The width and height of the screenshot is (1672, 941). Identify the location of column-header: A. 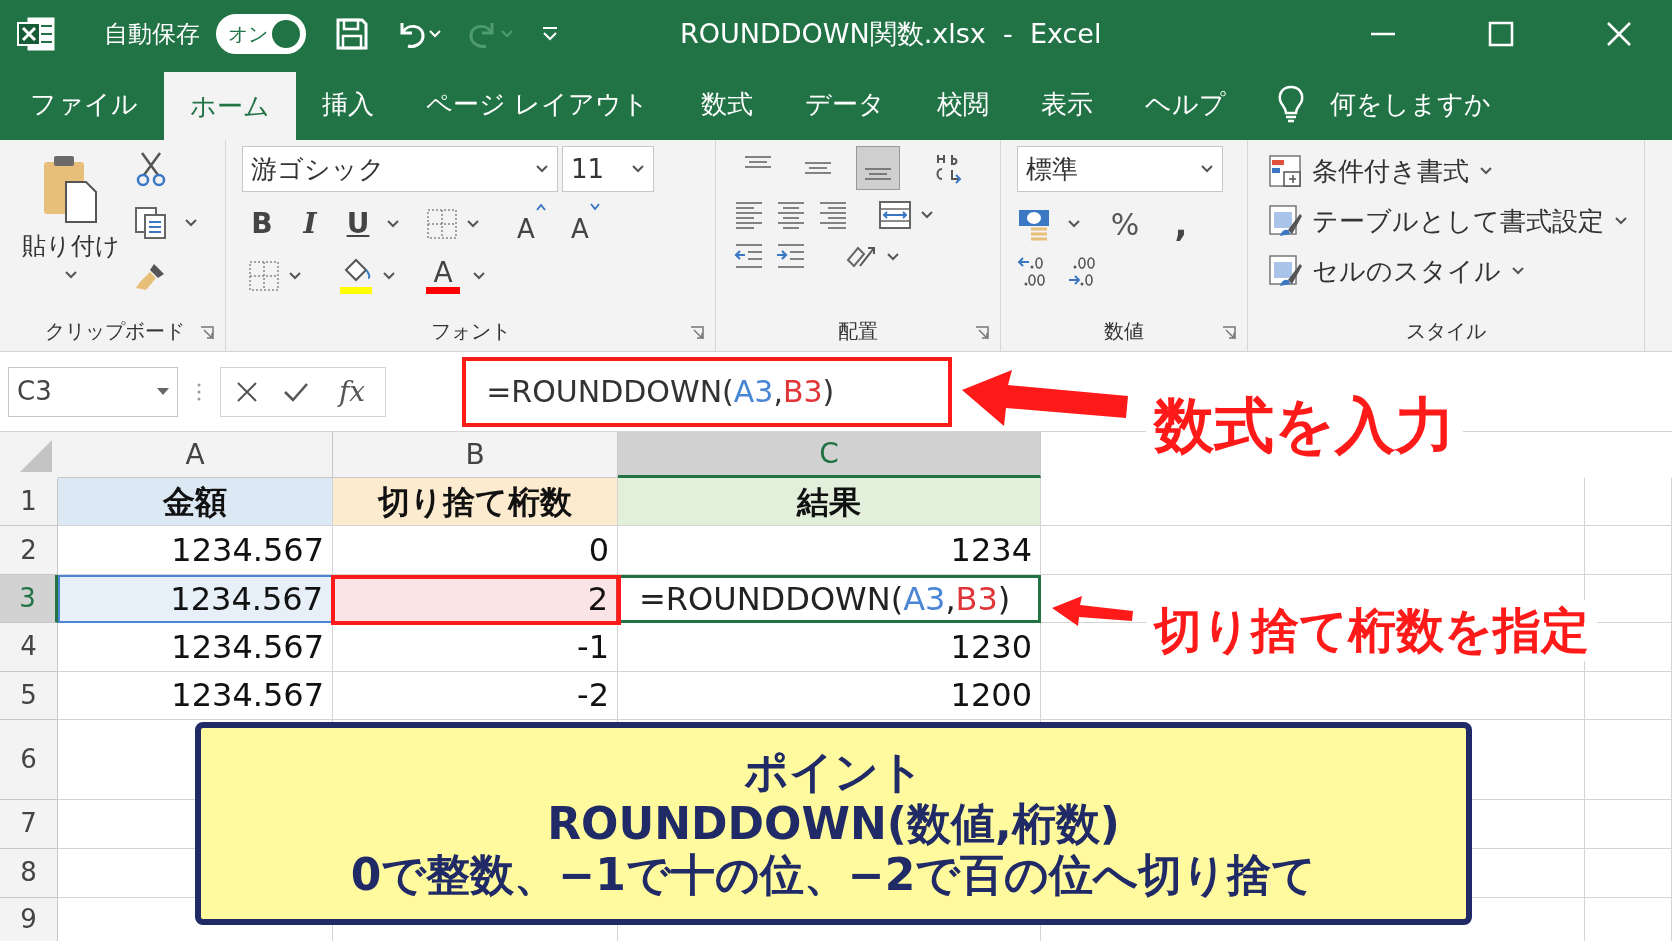
(195, 455).